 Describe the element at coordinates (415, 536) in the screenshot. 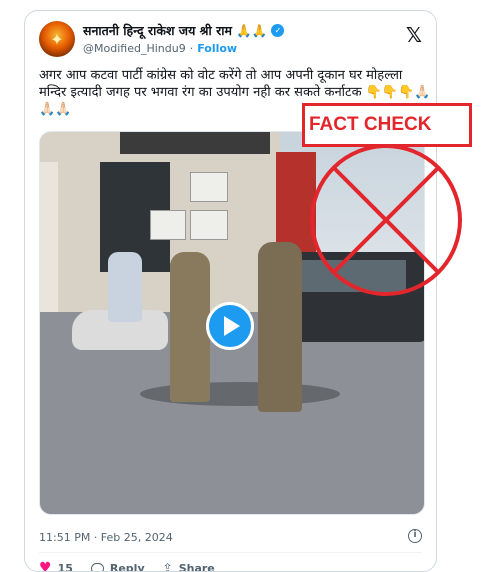

I see `info-icon: i` at that location.